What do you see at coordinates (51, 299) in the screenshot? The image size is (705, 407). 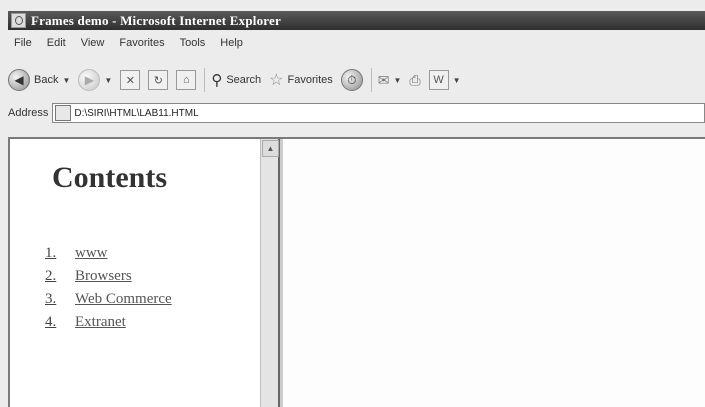 I see `item-number: 3.` at bounding box center [51, 299].